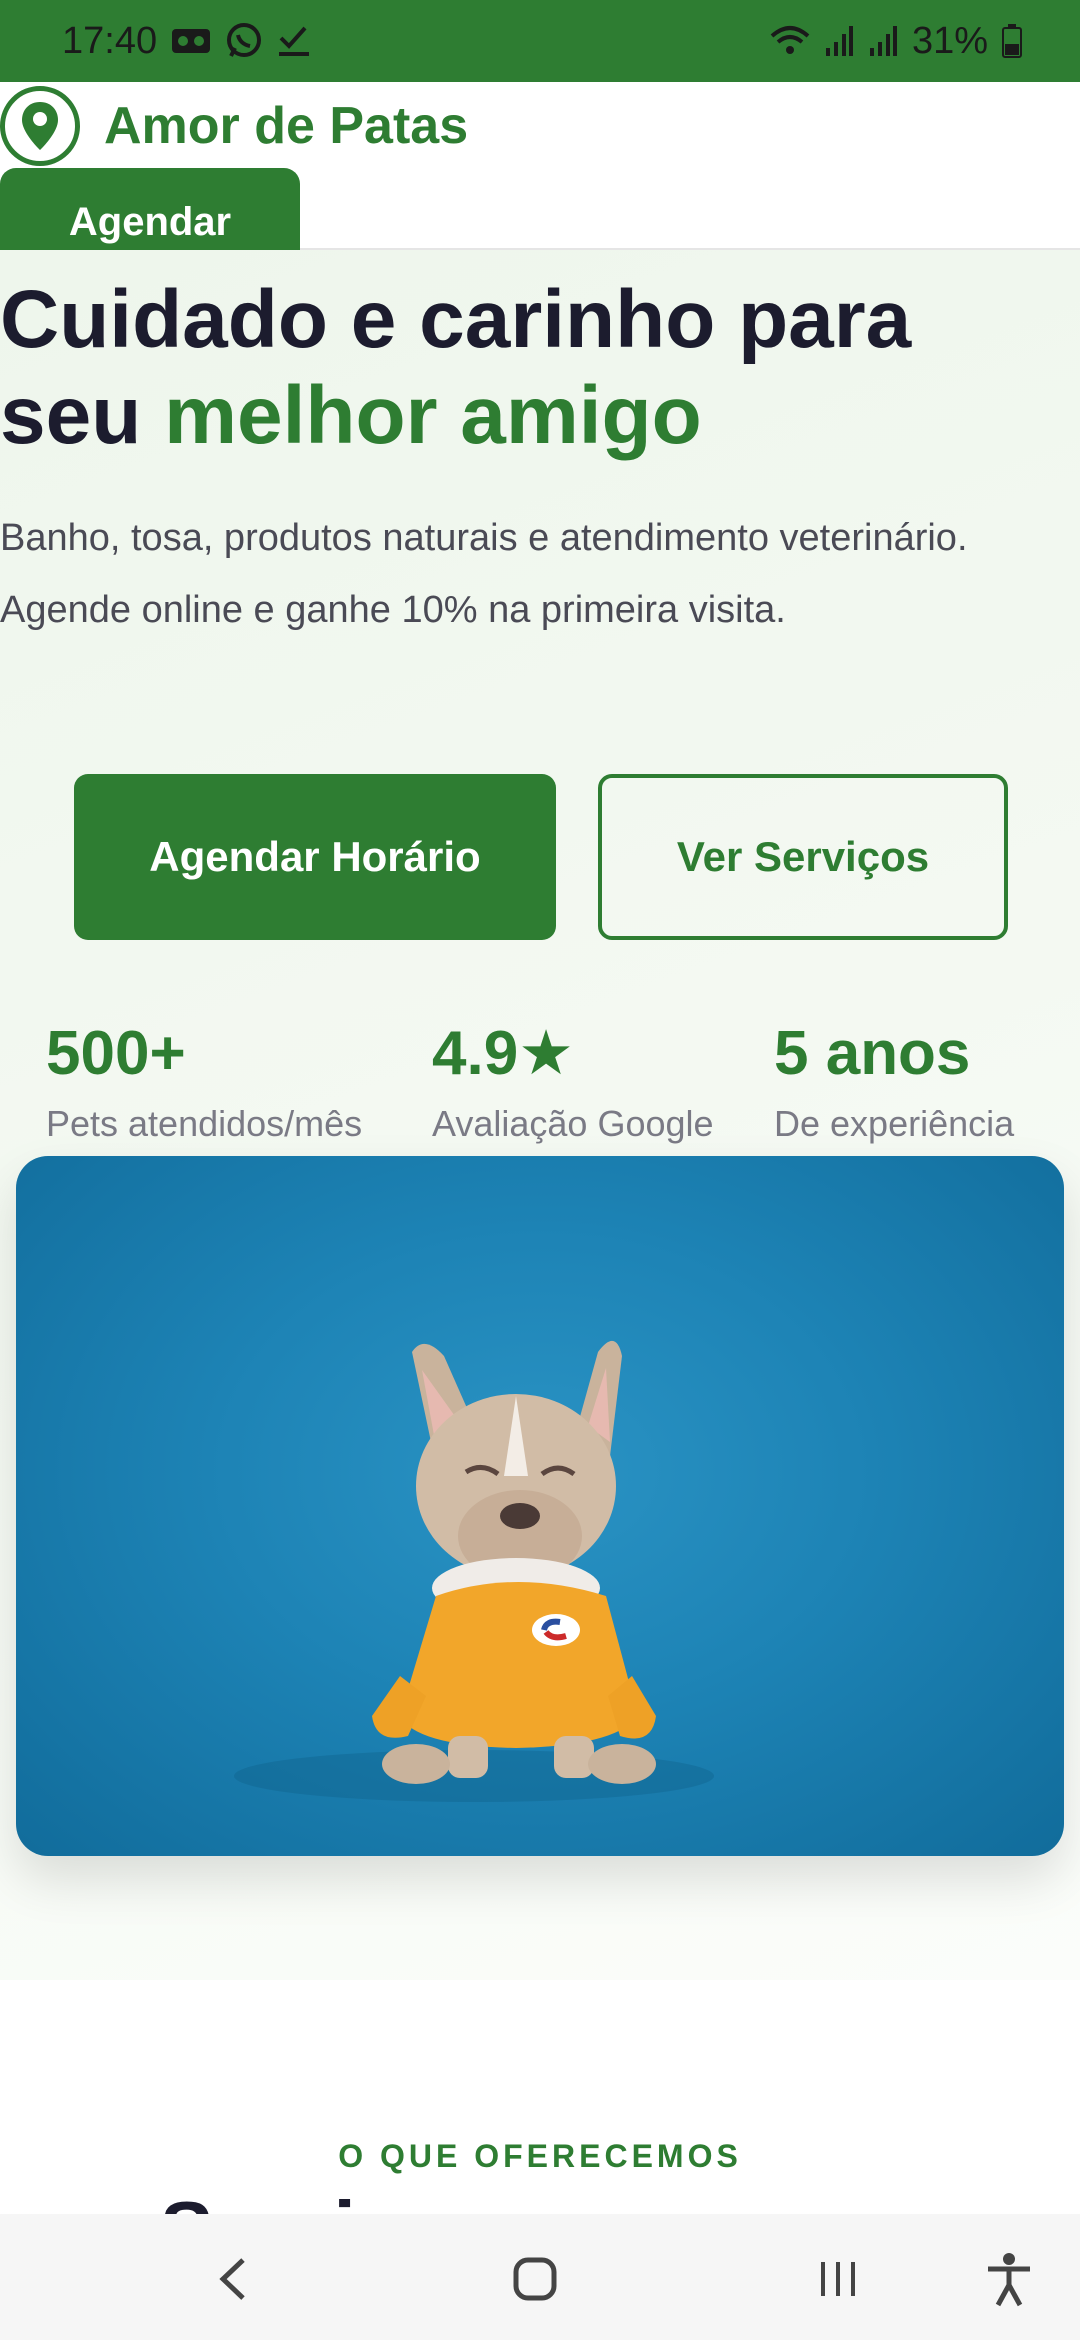 This screenshot has width=1080, height=2340. I want to click on location-pin-icon, so click(40, 126).